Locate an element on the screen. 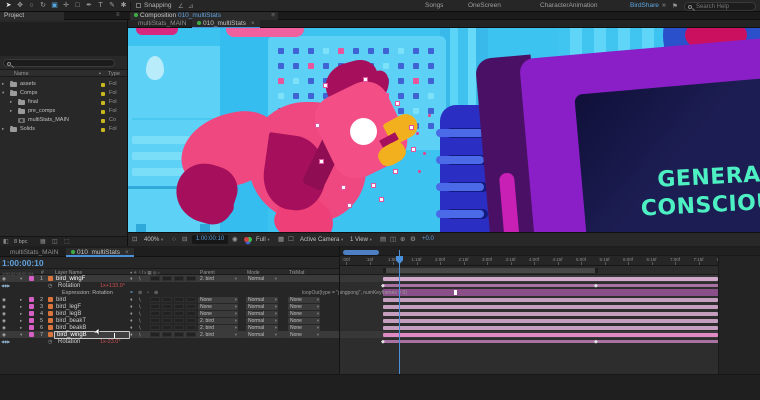  camera-dropdown: Active Camera ▾ is located at coordinates (321, 240).